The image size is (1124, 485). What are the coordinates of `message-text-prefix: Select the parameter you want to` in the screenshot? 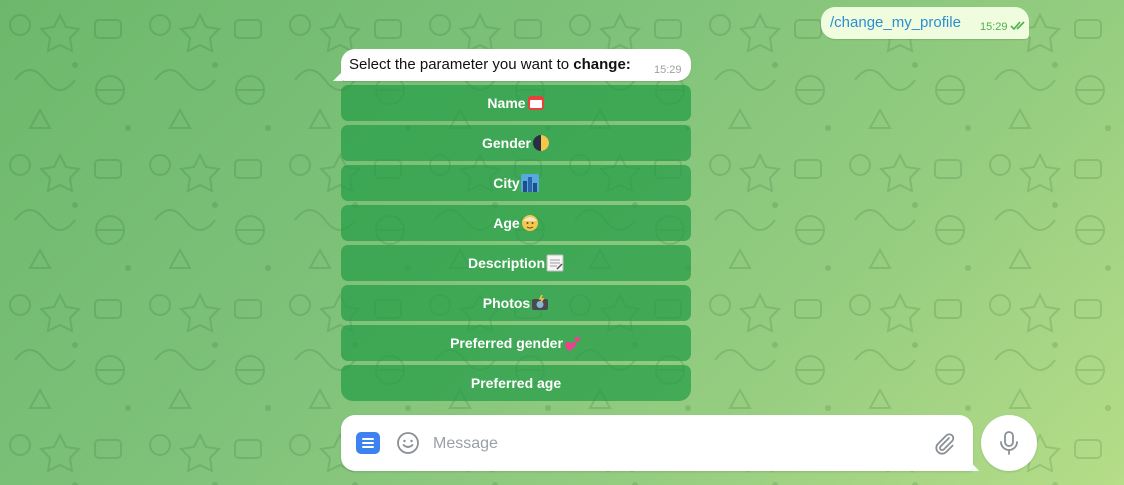 It's located at (461, 64).